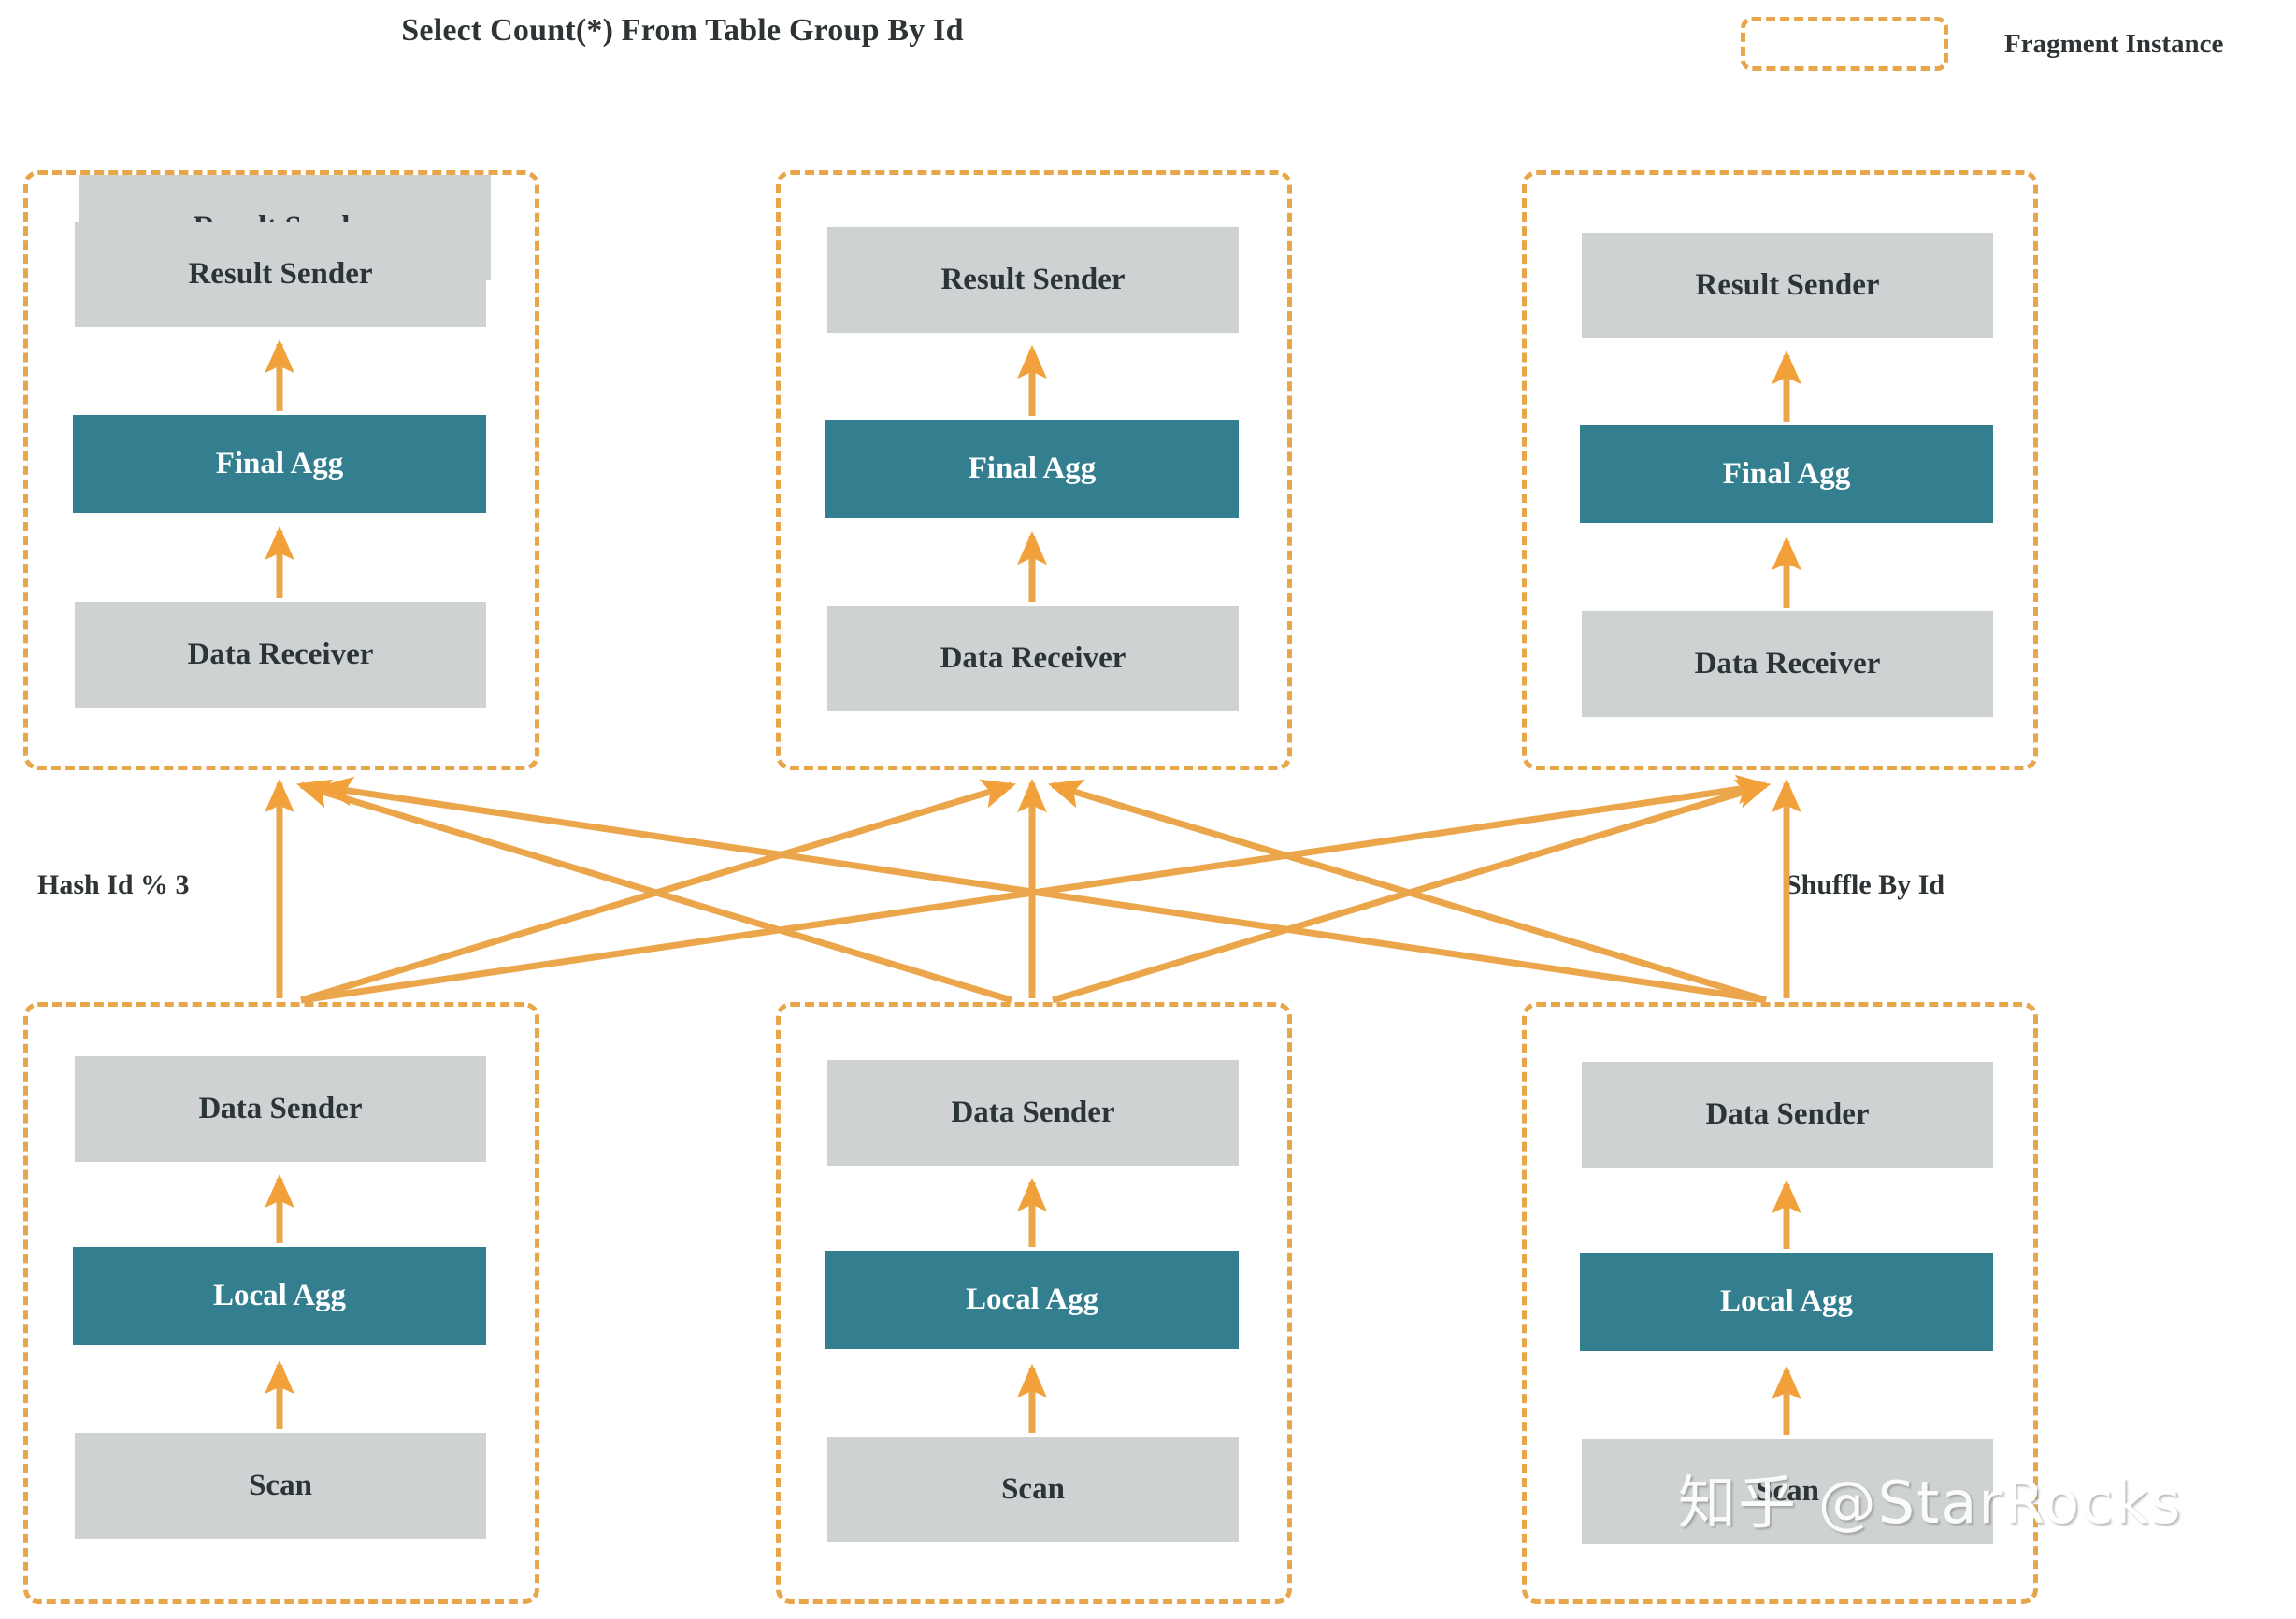  I want to click on operator-result-sender-1: Result Sender, so click(280, 274).